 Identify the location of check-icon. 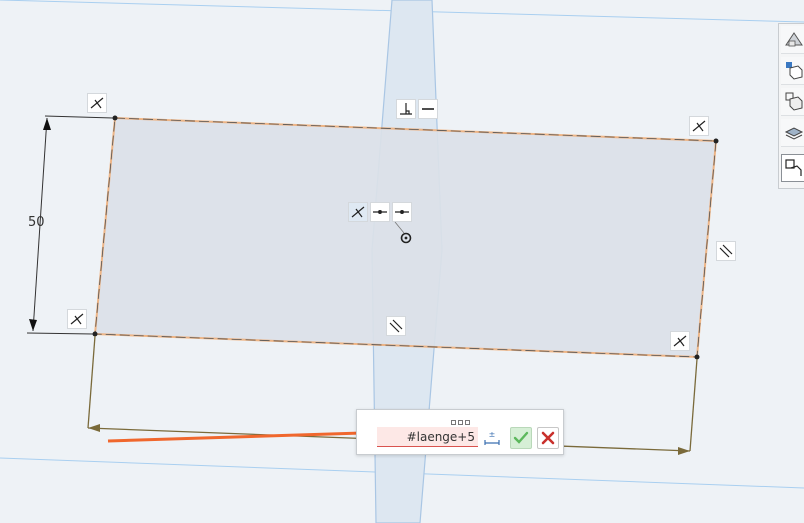
(521, 437).